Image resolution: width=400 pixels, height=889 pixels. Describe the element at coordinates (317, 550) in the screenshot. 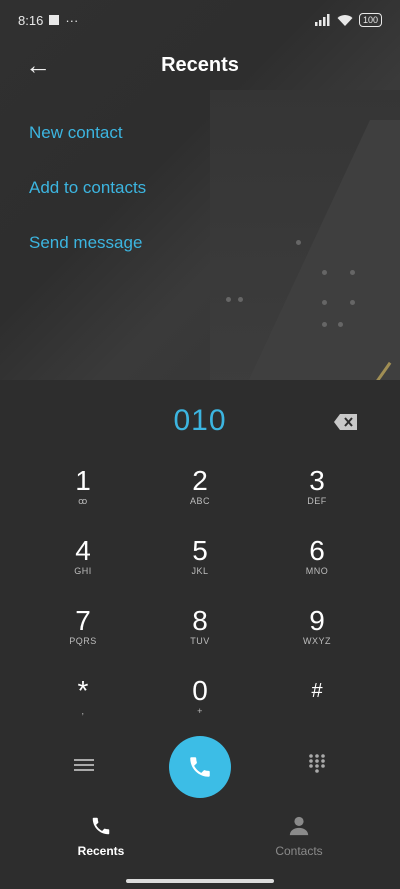

I see `key-digit: 6` at that location.